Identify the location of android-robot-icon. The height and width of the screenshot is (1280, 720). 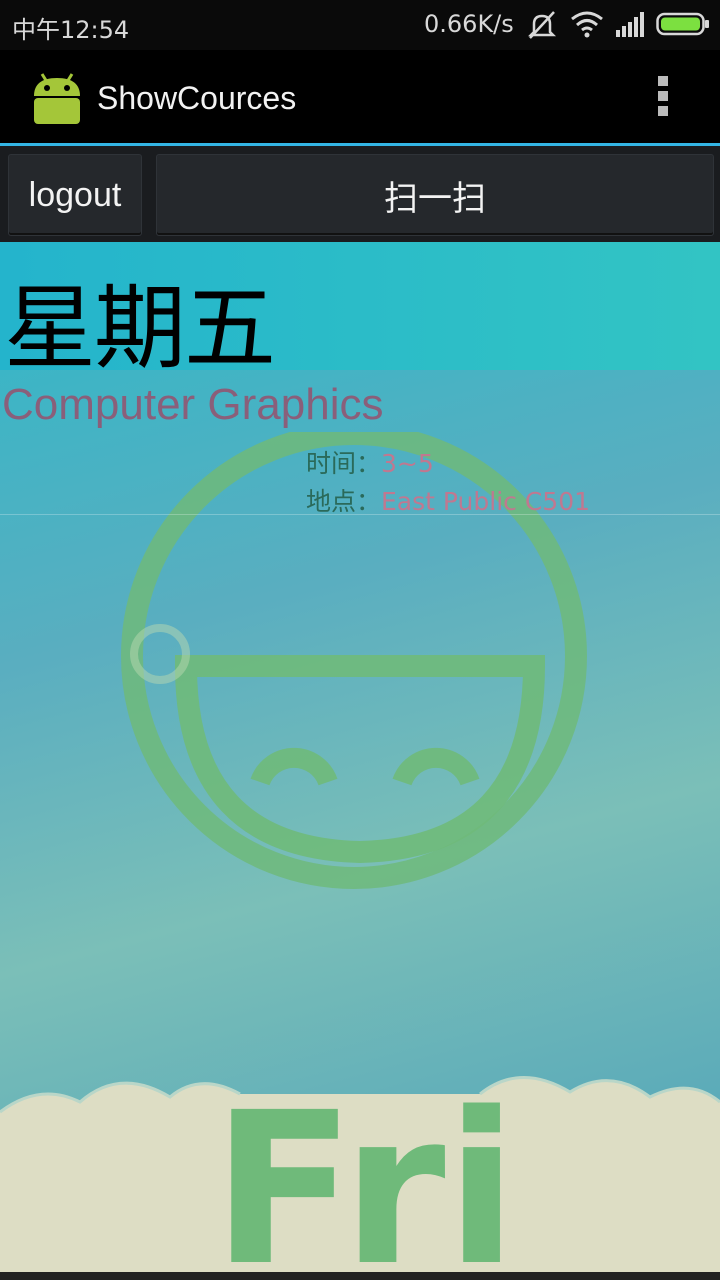
(57, 97).